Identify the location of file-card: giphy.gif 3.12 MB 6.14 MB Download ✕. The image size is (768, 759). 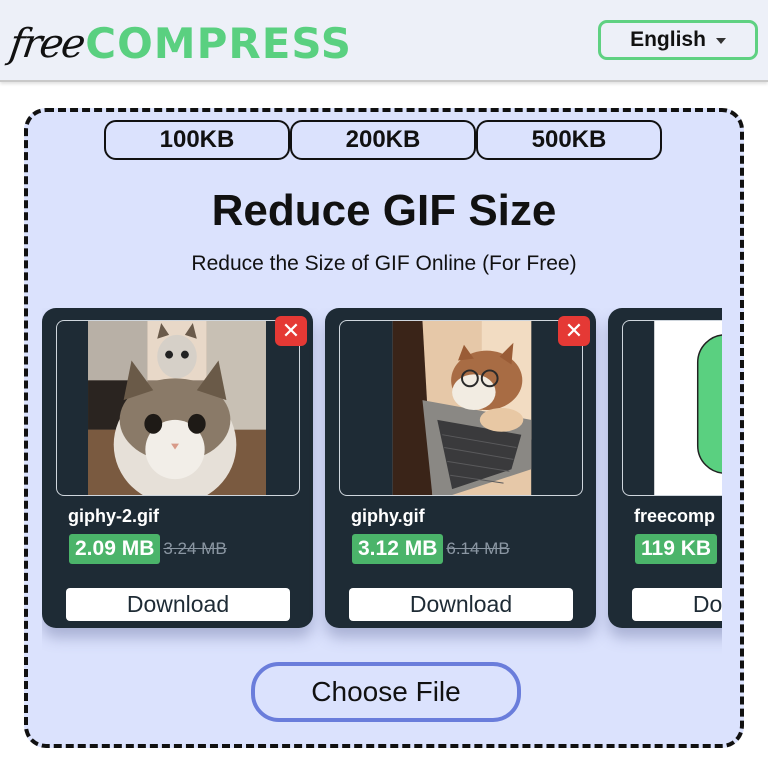
(460, 468).